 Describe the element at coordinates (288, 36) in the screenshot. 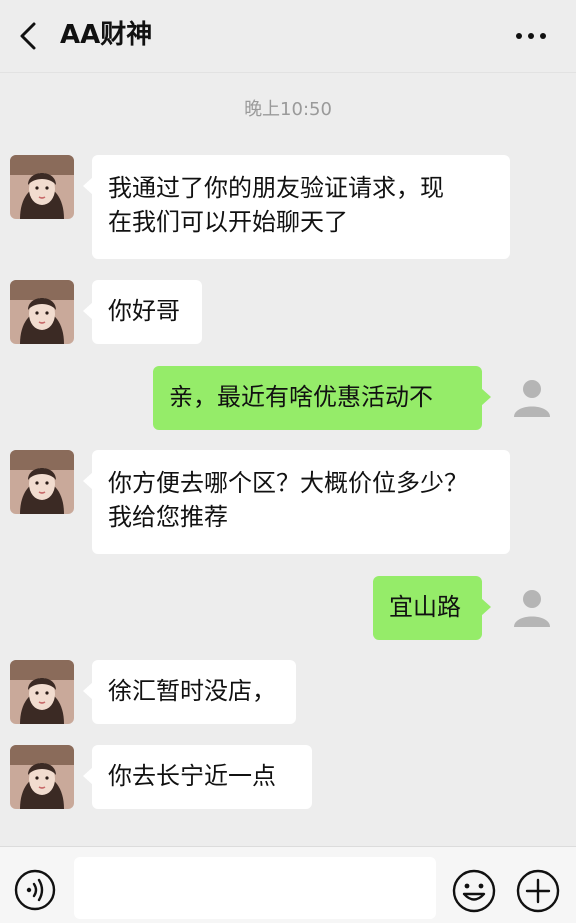

I see `chat-header: AA财神` at that location.